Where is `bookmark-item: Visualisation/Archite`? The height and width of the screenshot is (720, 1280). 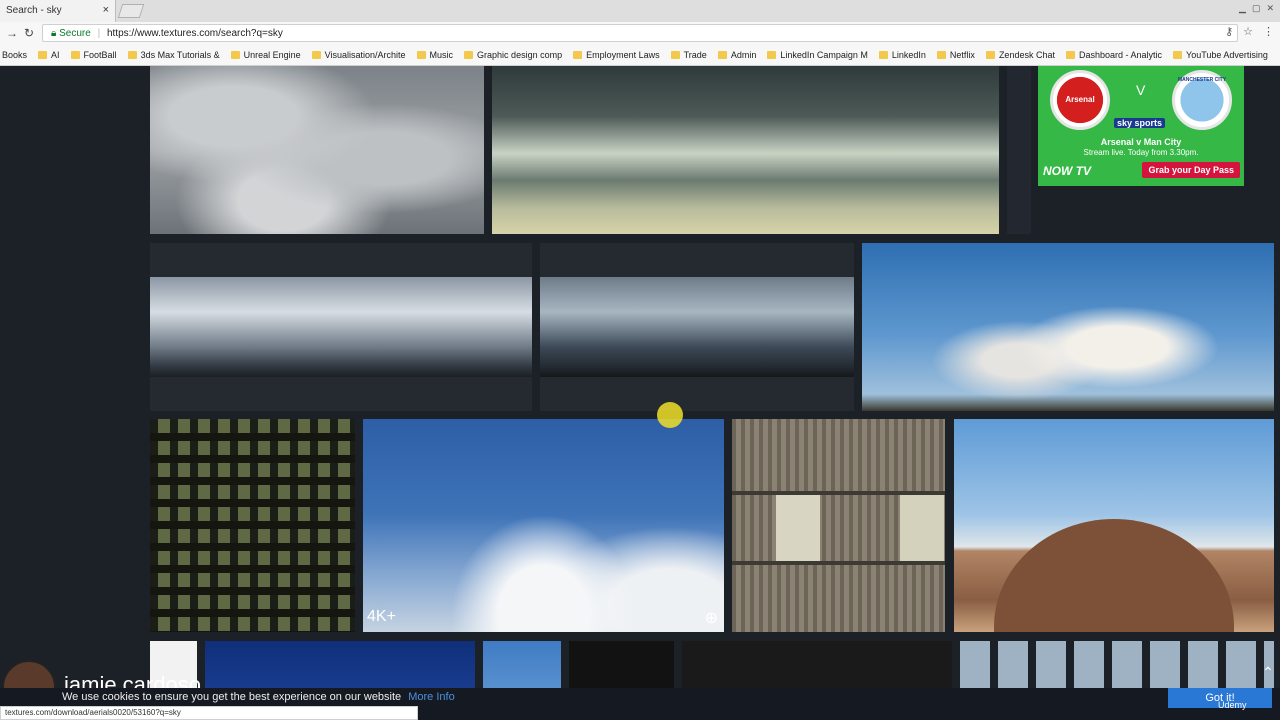 bookmark-item: Visualisation/Archite is located at coordinates (358, 55).